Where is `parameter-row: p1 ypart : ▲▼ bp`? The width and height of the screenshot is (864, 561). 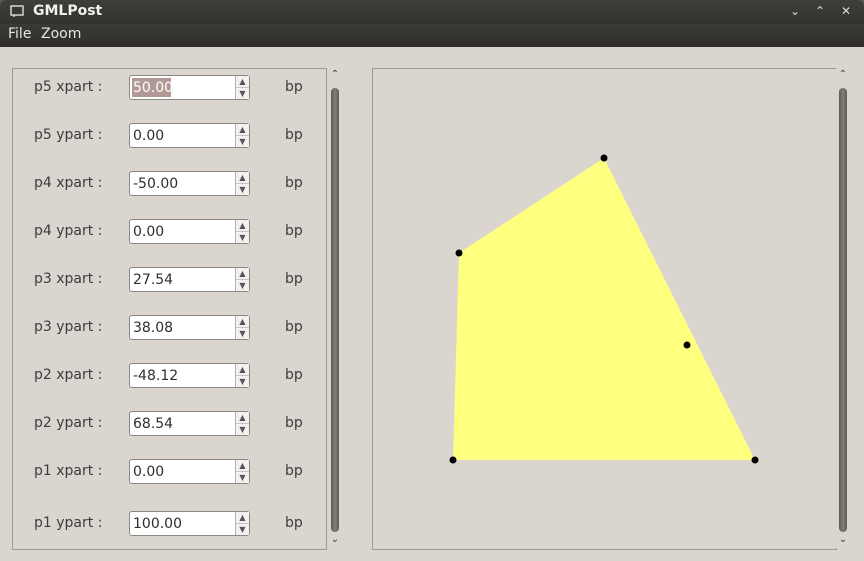
parameter-row: p1 ypart : ▲▼ bp is located at coordinates (169, 524).